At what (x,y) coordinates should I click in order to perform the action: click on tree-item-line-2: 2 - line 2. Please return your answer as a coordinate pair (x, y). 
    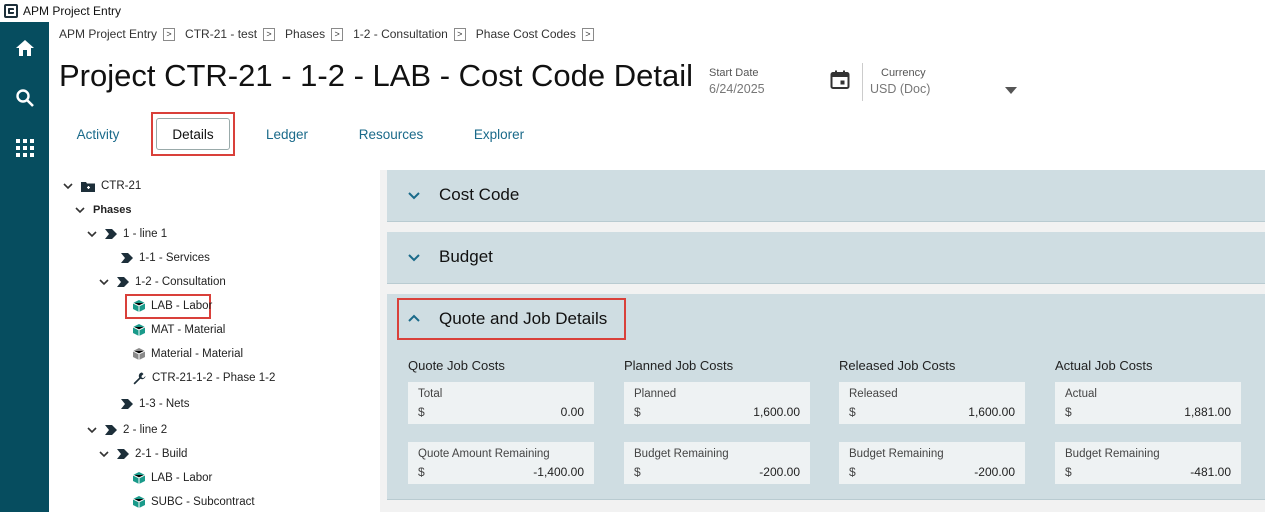
    Looking at the image, I should click on (127, 430).